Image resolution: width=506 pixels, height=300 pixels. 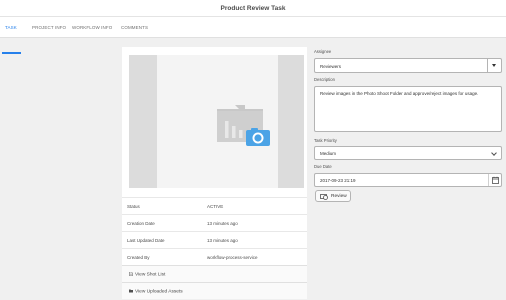 I want to click on document-icon, so click(x=131, y=274).